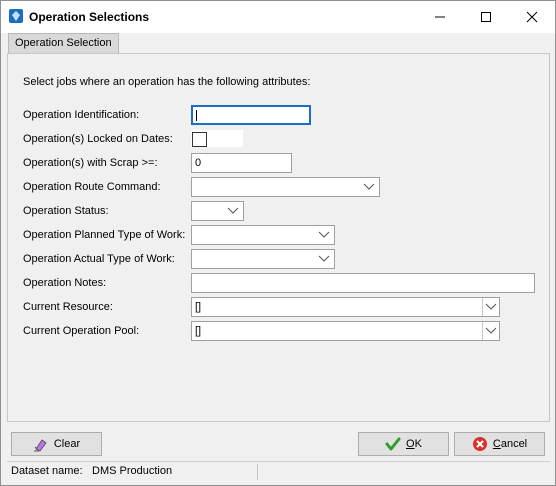 Image resolution: width=556 pixels, height=486 pixels. What do you see at coordinates (363, 283) in the screenshot?
I see `notes-input` at bounding box center [363, 283].